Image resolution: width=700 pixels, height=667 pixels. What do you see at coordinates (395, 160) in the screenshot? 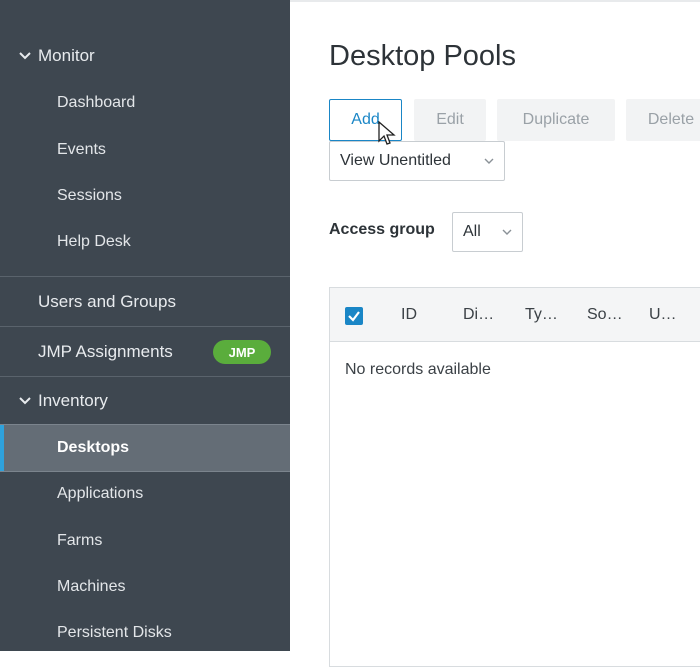
I see `select-value: View Unentitled` at bounding box center [395, 160].